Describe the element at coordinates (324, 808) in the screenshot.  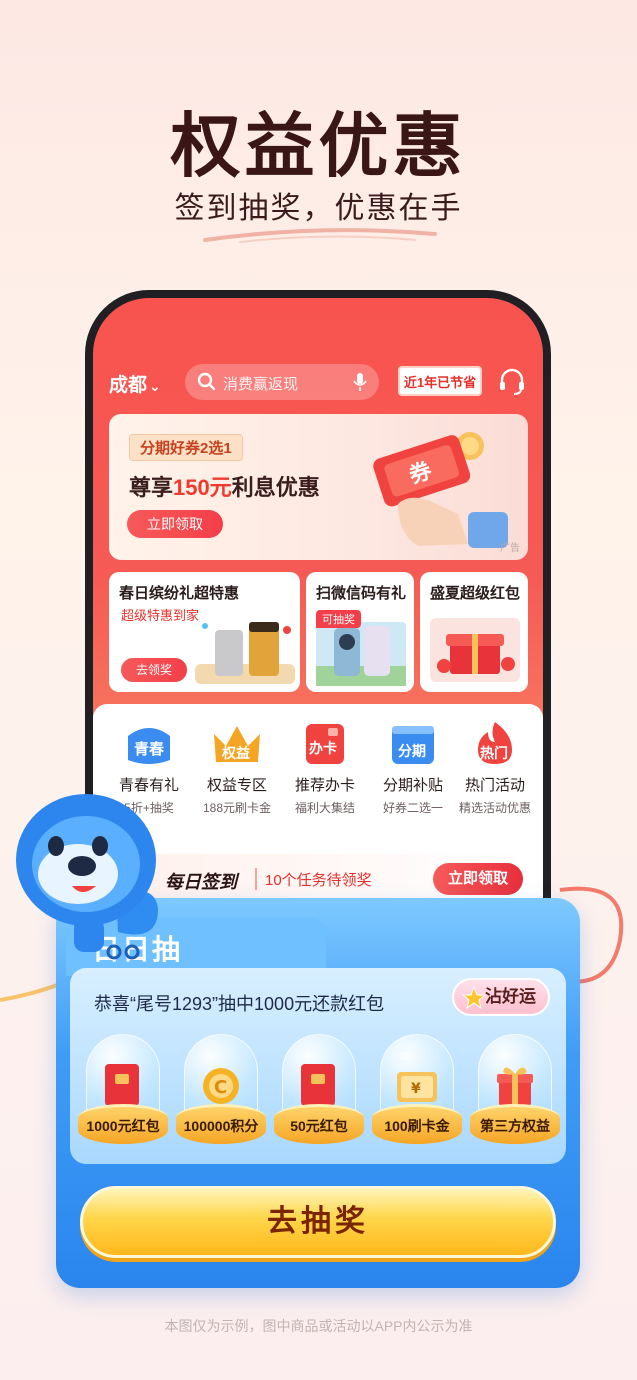
I see `service-sub: 福利大集结` at that location.